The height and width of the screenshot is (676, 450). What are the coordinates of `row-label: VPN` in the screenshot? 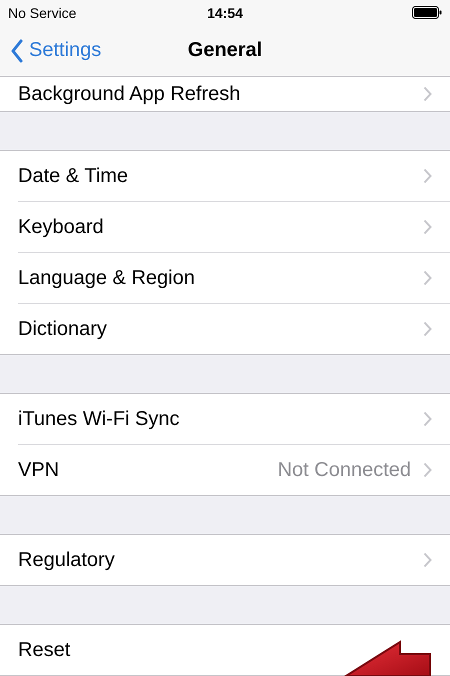 It's located at (39, 470).